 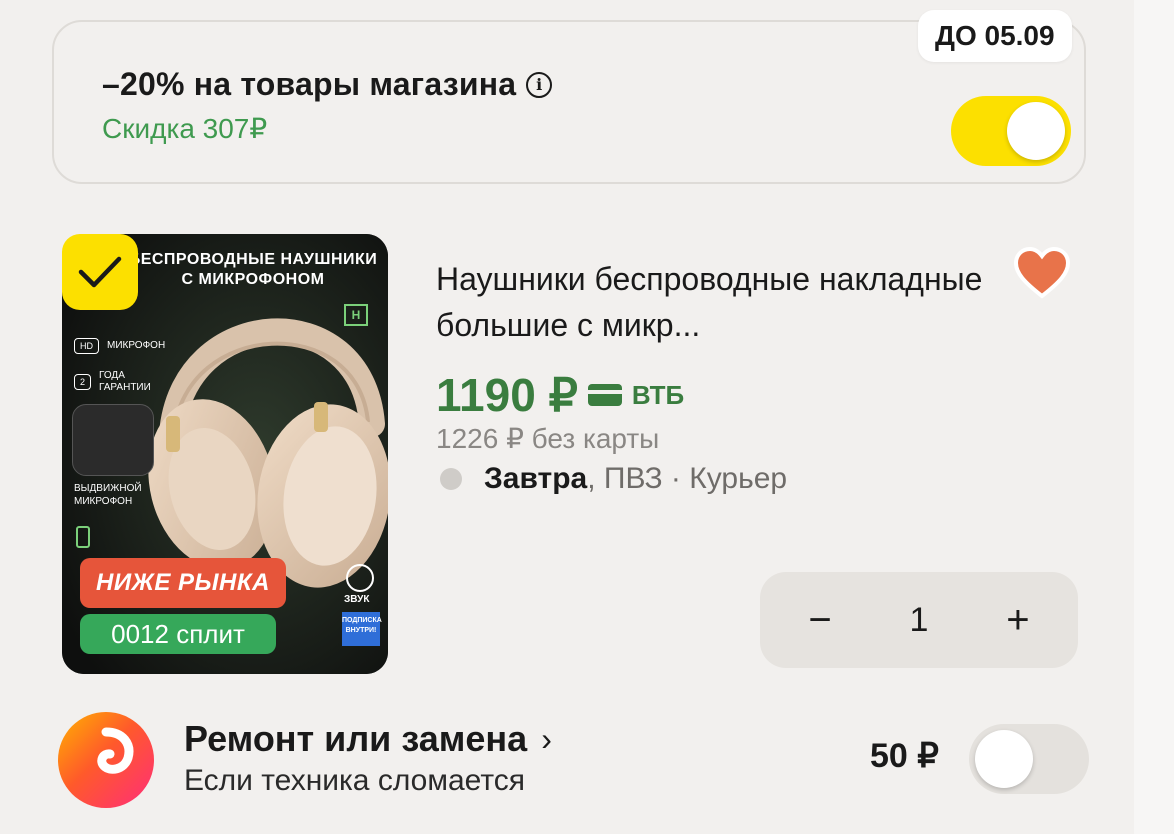 I want to click on bank-name: ВТБ, so click(x=658, y=394).